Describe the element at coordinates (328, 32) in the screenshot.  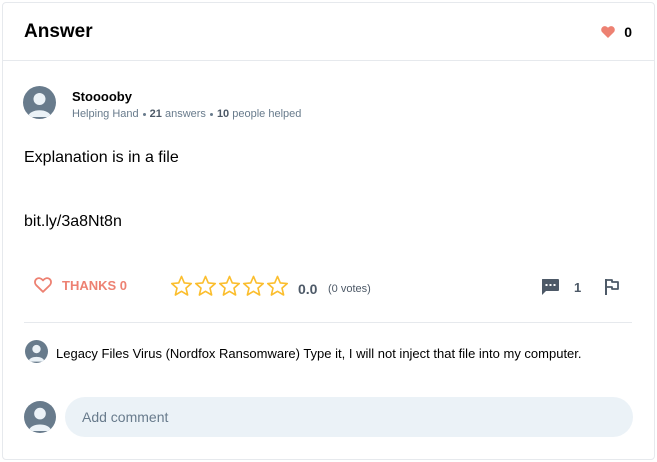
I see `answer-header: Answer 0` at that location.